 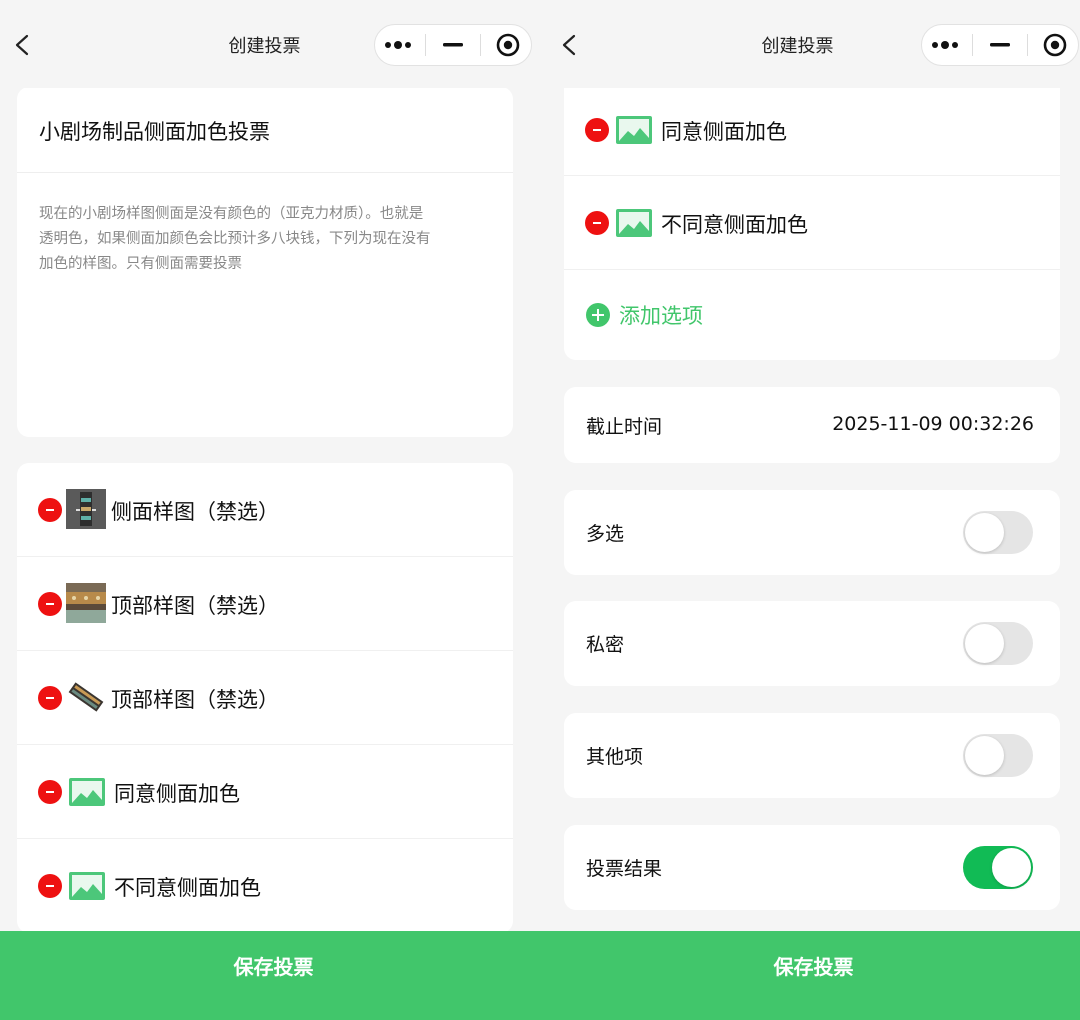 What do you see at coordinates (812, 425) in the screenshot?
I see `deadline-row: 截止时间 2025-11-09 00:32:26` at bounding box center [812, 425].